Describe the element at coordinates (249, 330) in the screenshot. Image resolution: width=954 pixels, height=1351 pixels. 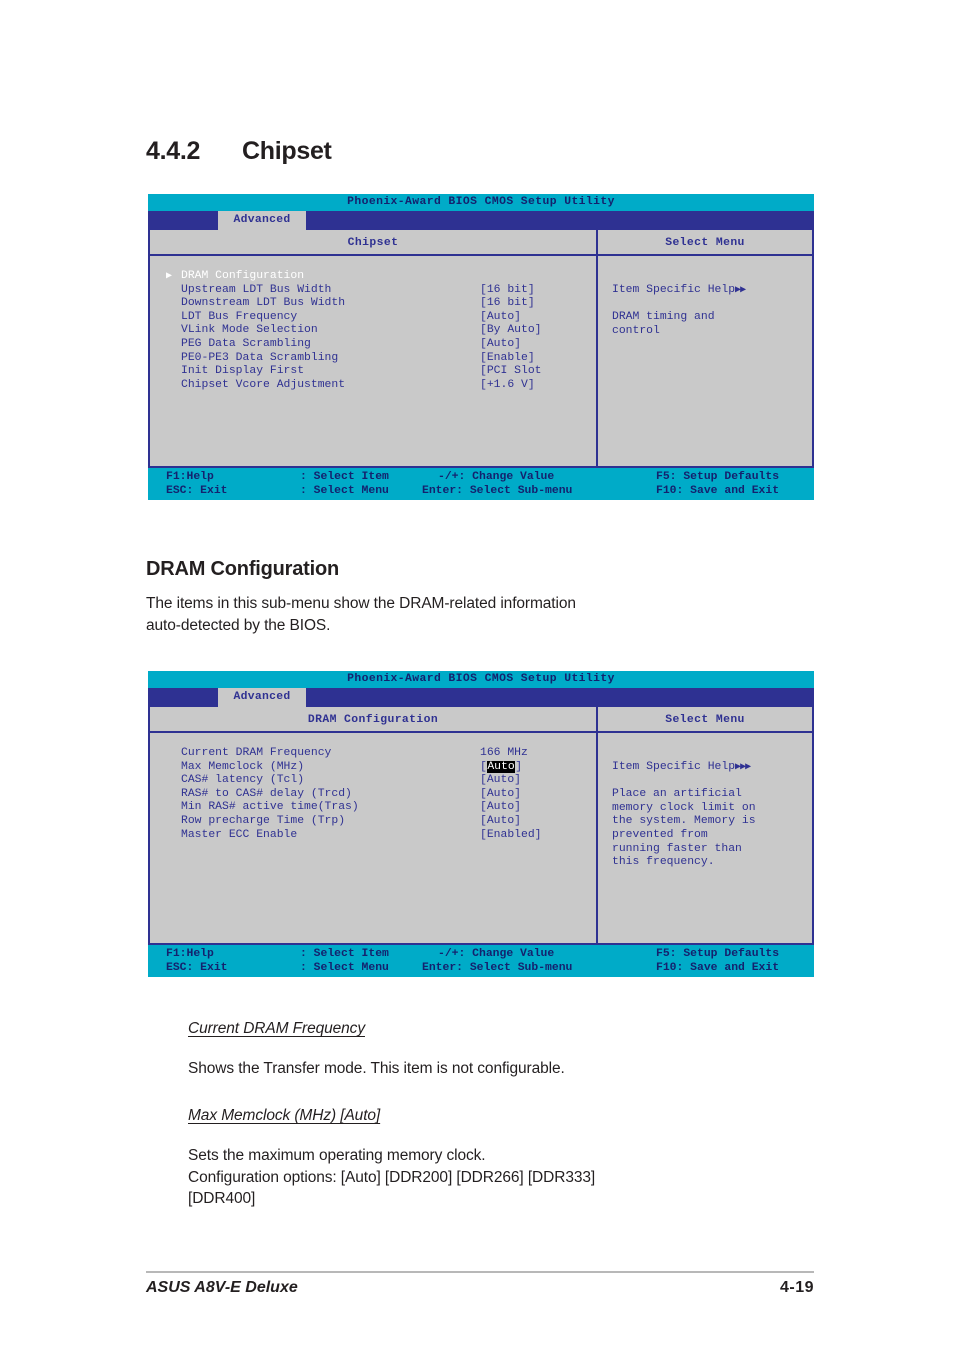
I see `bios-item-label: VLink Mode Selection` at that location.